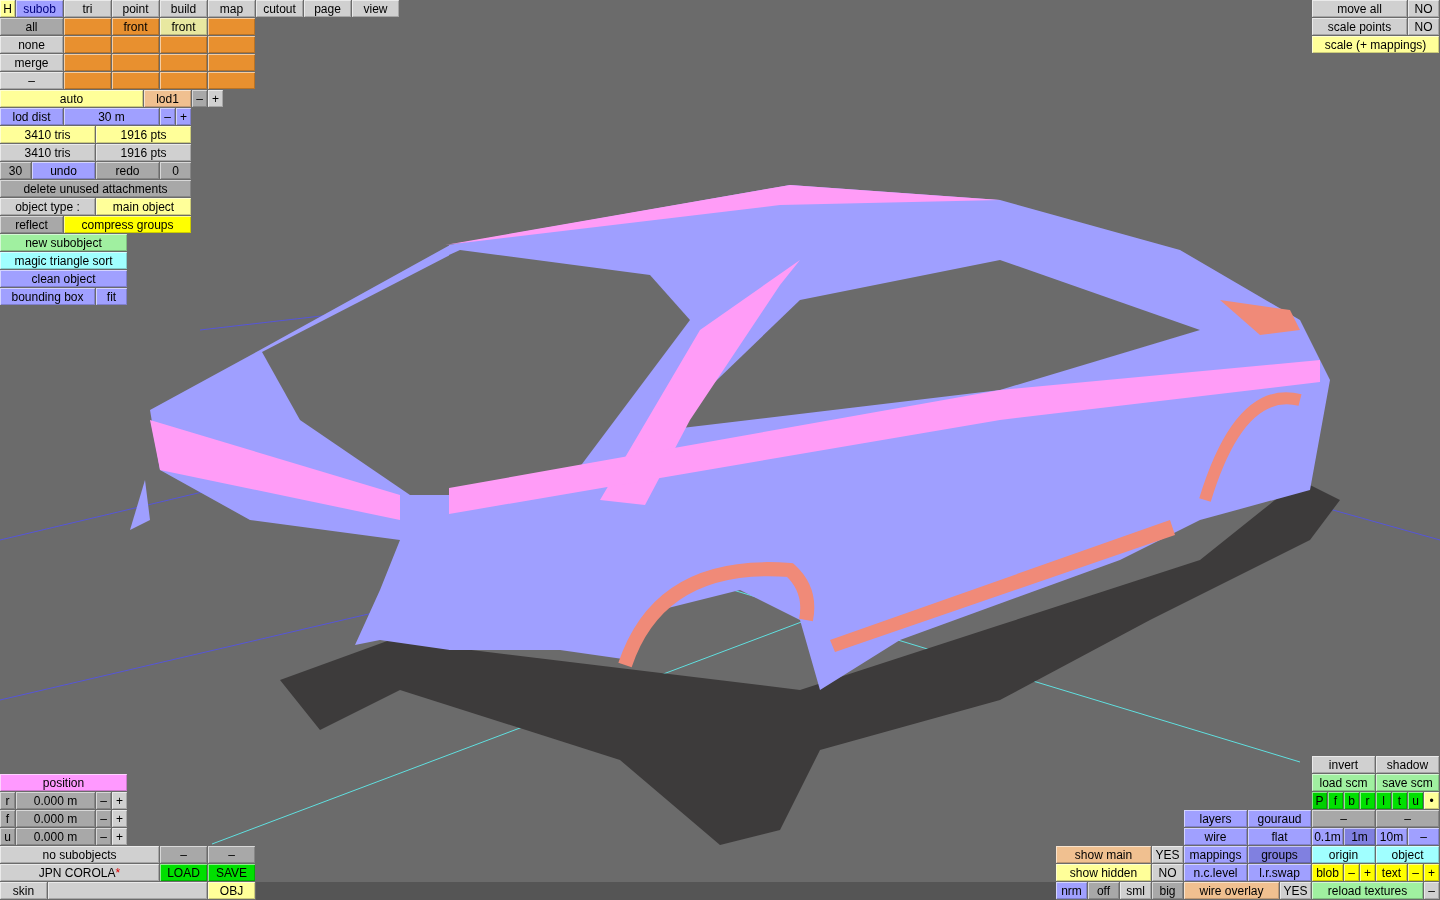 This screenshot has height=900, width=1440. I want to click on panel-button: lod dist, so click(32, 117).